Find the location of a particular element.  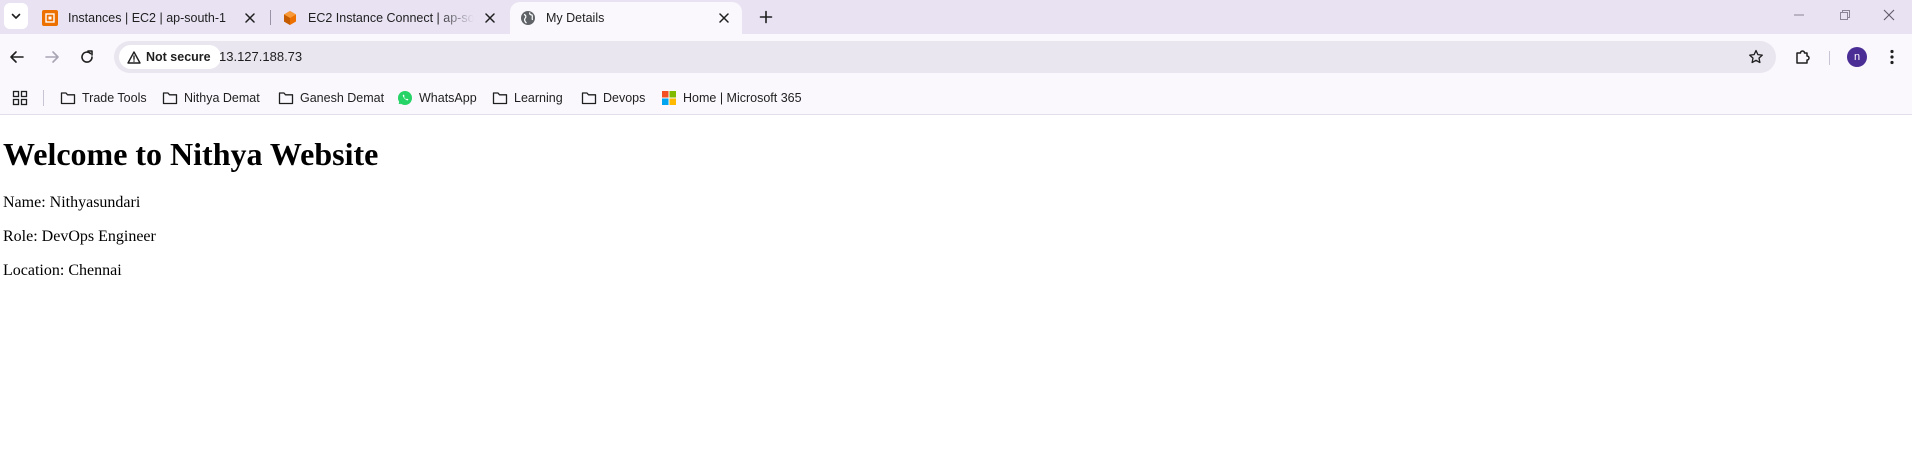

aws-ec2-connect-icon is located at coordinates (290, 18).